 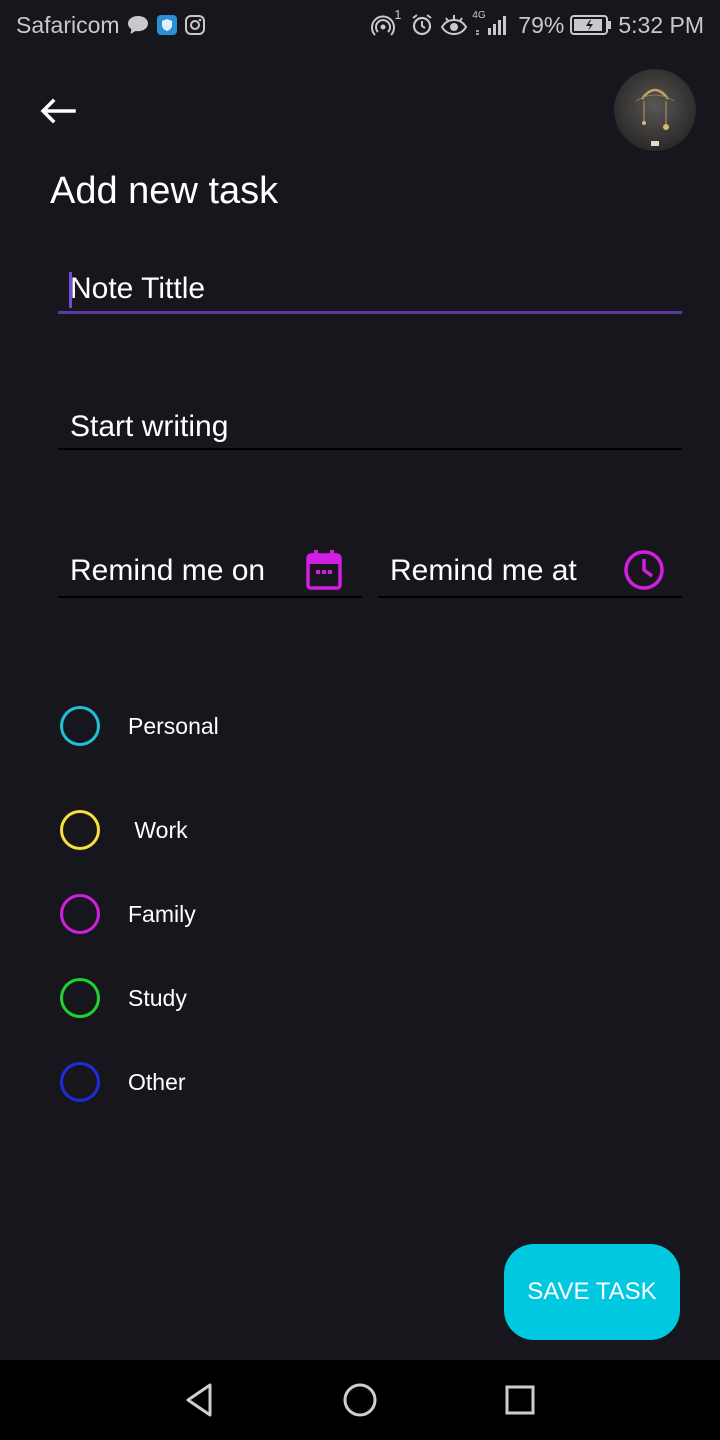 I want to click on status-bar: Safaricom 1 4G 79% 5:32 PM, so click(x=360, y=25).